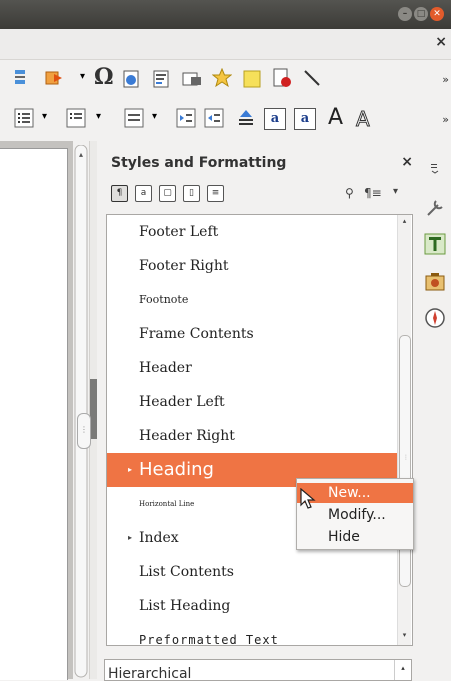  I want to click on special-character-icon: Ω, so click(104, 77).